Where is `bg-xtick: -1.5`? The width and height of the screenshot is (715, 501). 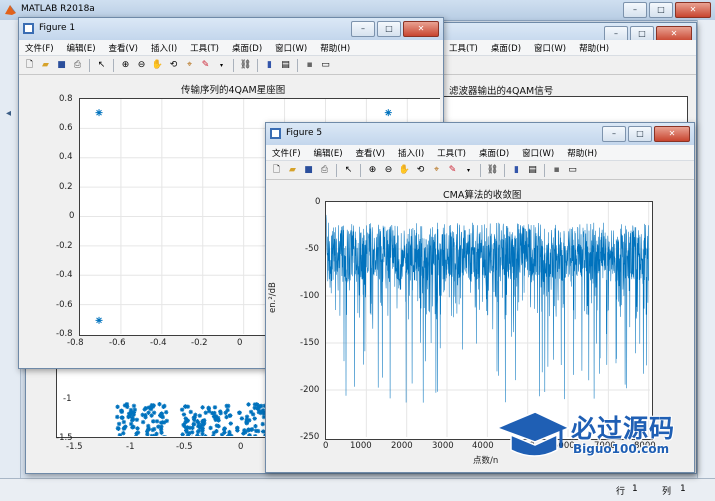 bg-xtick: -1.5 is located at coordinates (74, 447).